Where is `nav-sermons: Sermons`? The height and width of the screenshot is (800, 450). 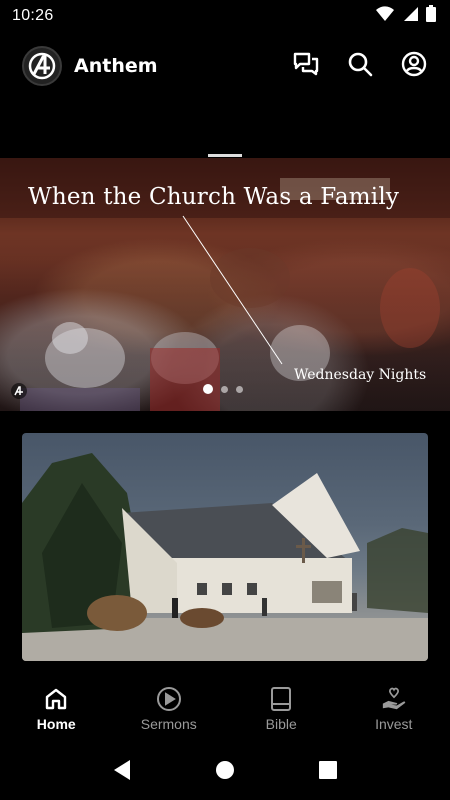 nav-sermons: Sermons is located at coordinates (169, 709).